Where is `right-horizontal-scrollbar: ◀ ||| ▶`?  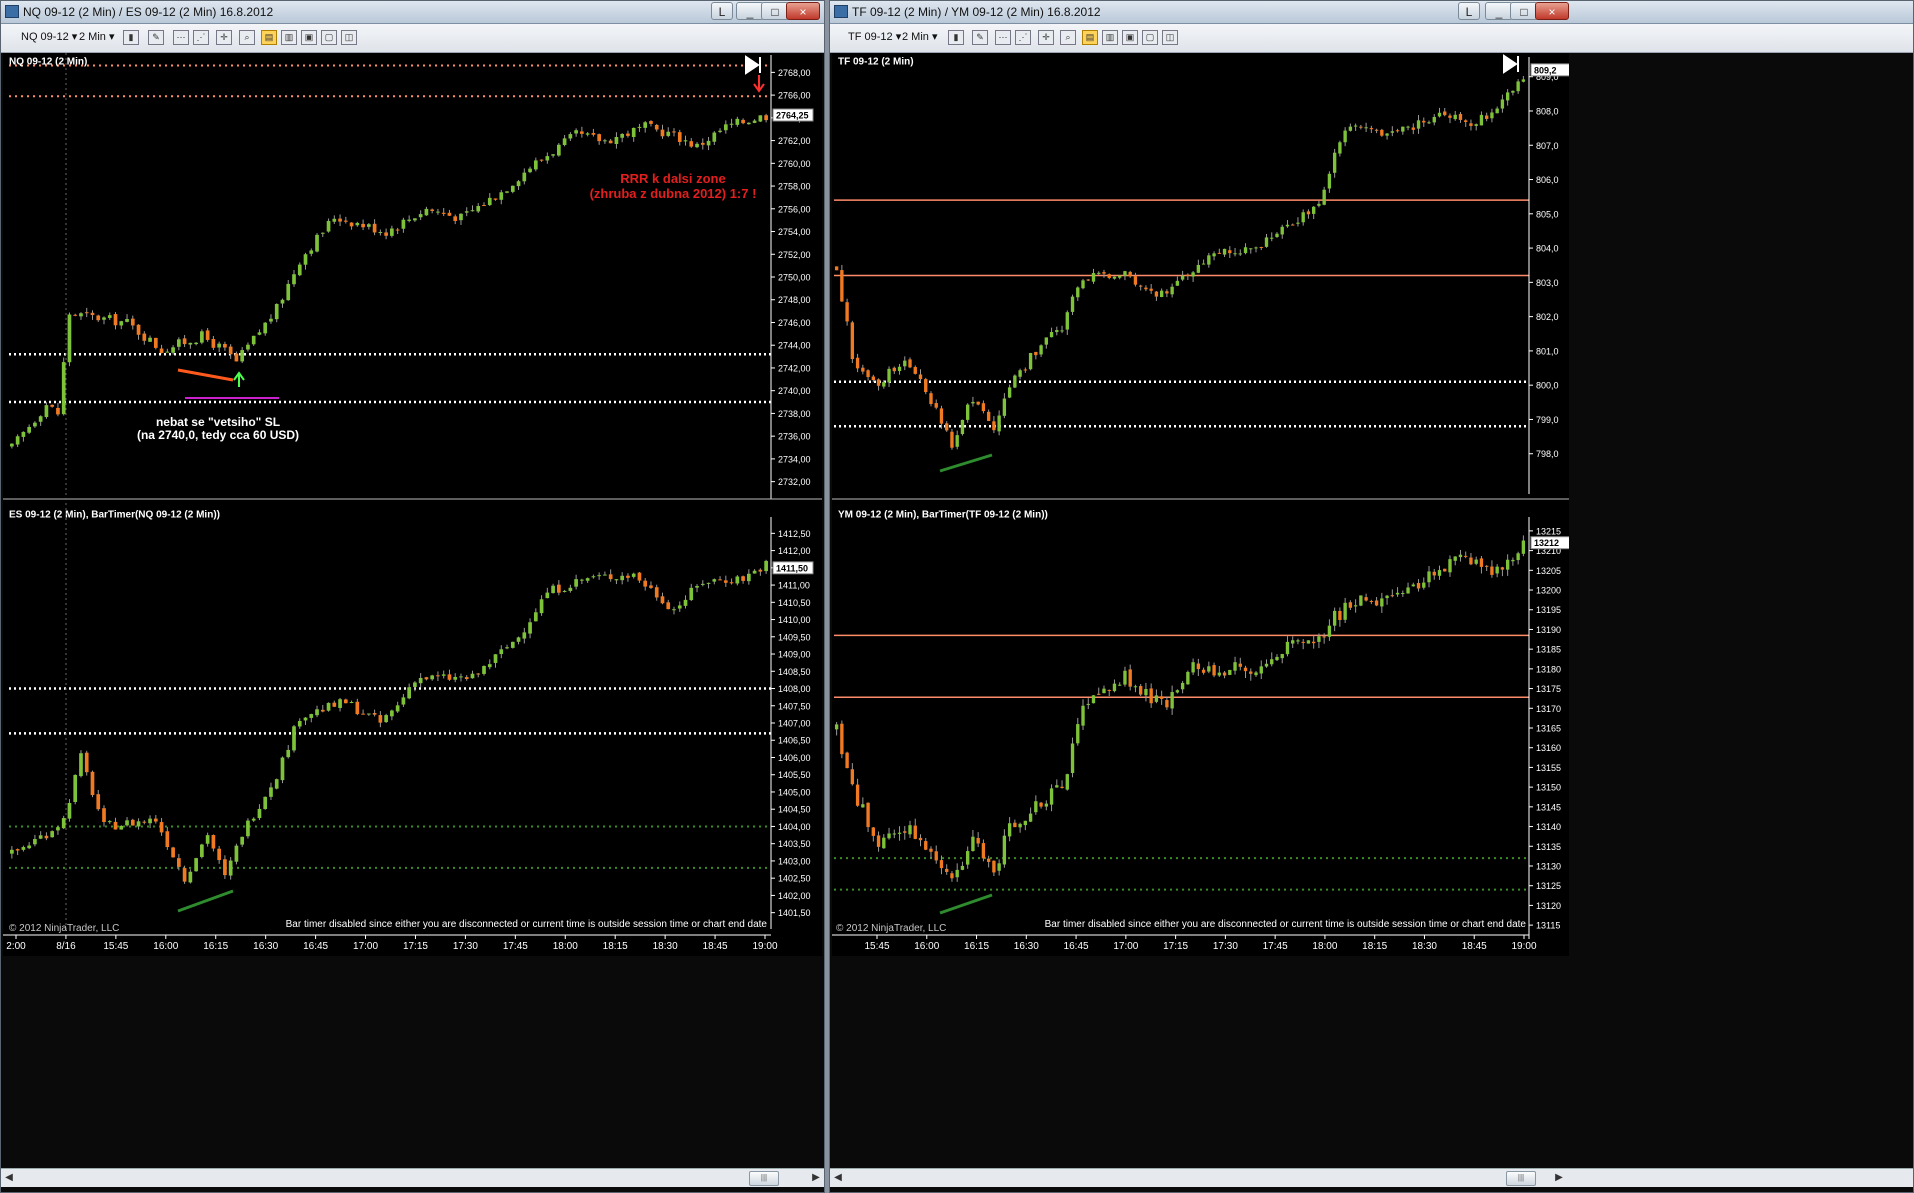 right-horizontal-scrollbar: ◀ ||| ▶ is located at coordinates (1371, 1177).